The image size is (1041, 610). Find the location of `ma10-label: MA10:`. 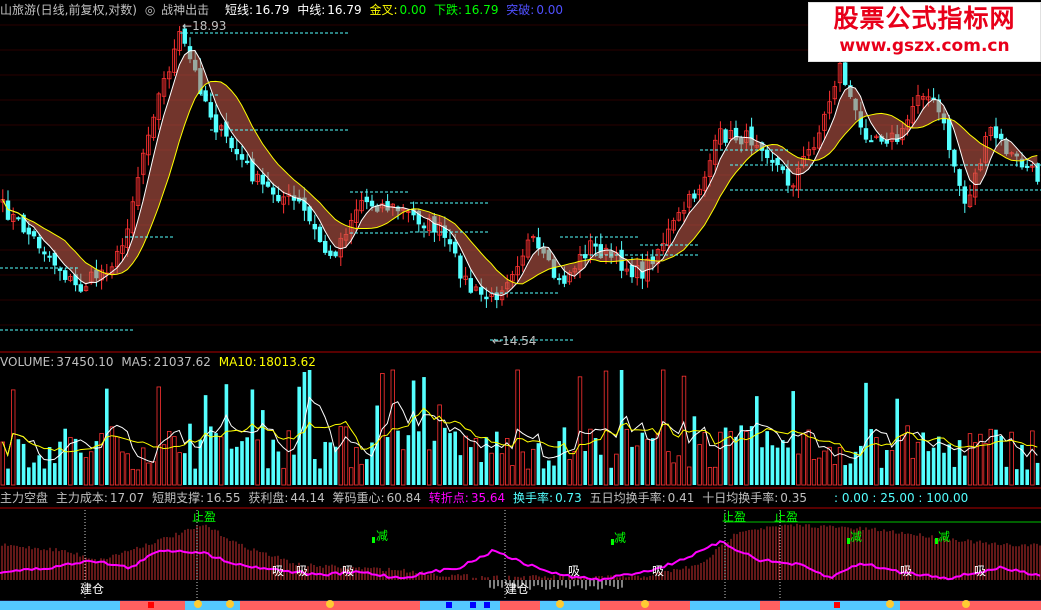

ma10-label: MA10: is located at coordinates (237, 362).